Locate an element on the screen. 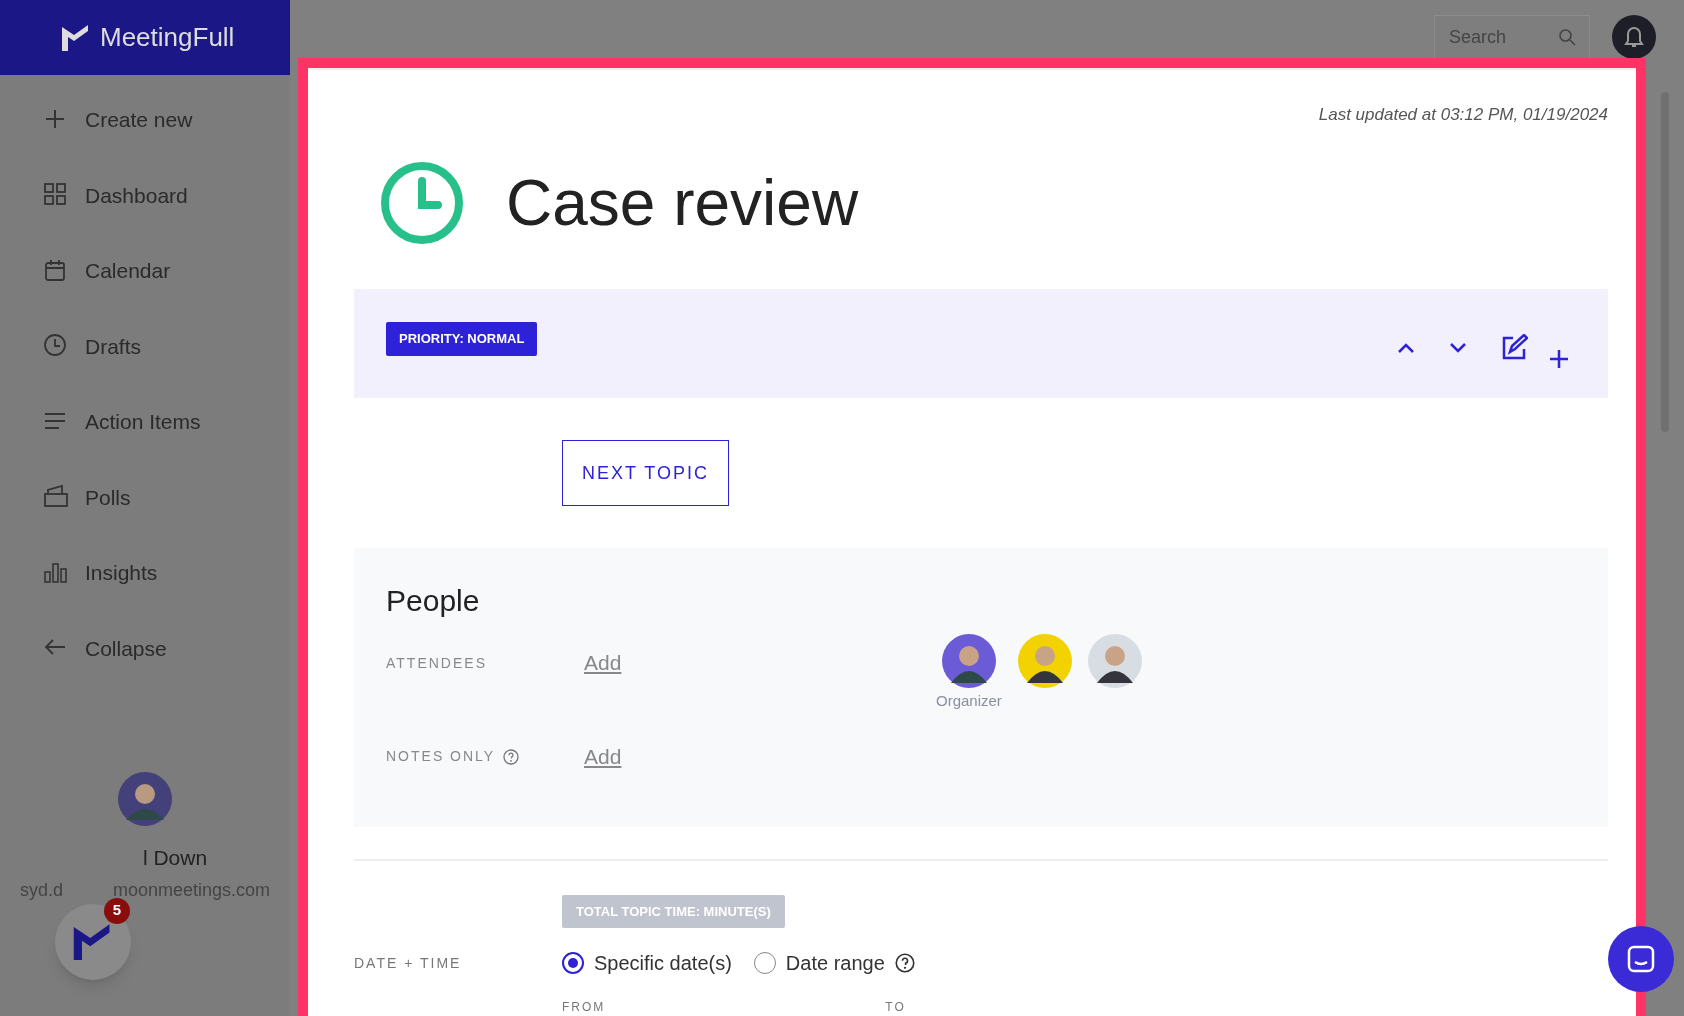  add-icon is located at coordinates (1559, 359).